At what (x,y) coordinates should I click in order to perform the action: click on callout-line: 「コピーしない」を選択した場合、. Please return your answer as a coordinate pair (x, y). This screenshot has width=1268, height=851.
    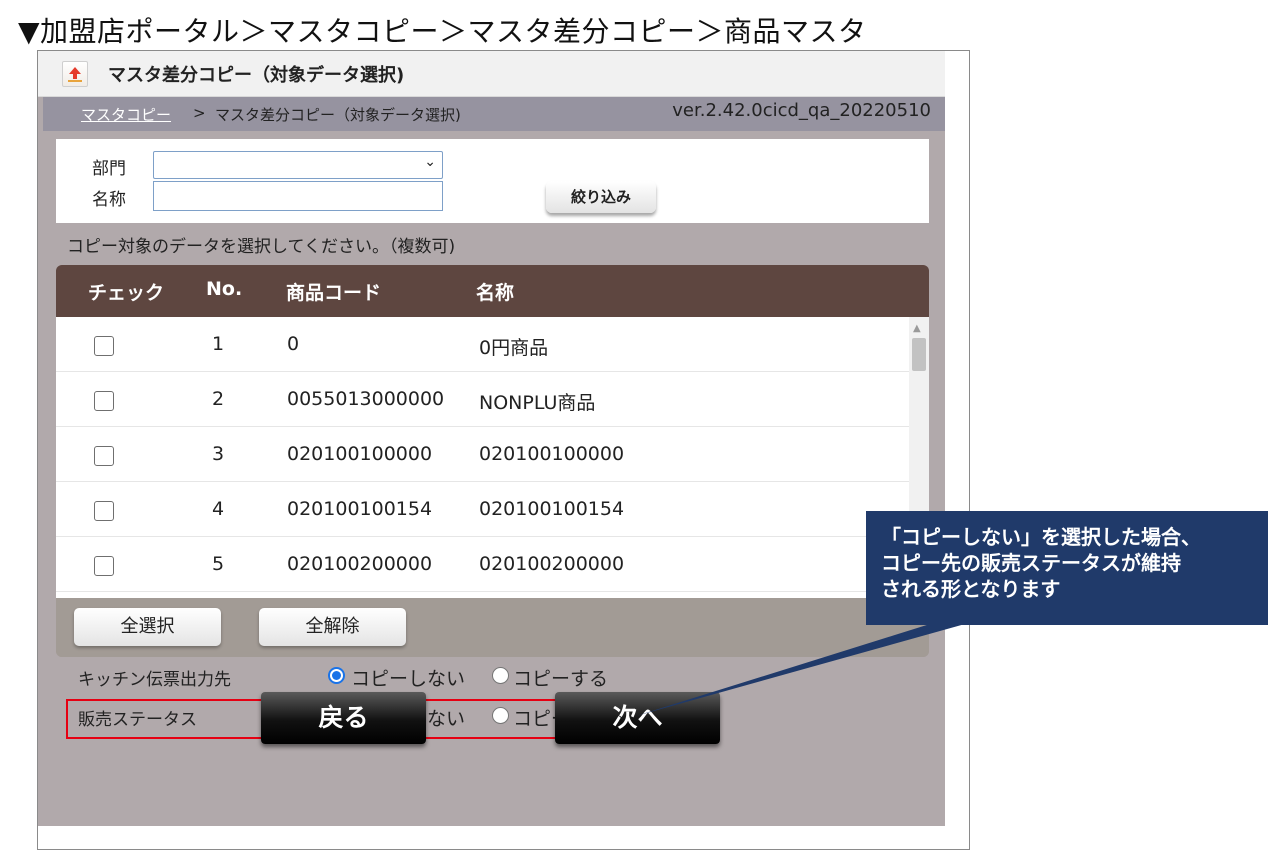
    Looking at the image, I should click on (1041, 537).